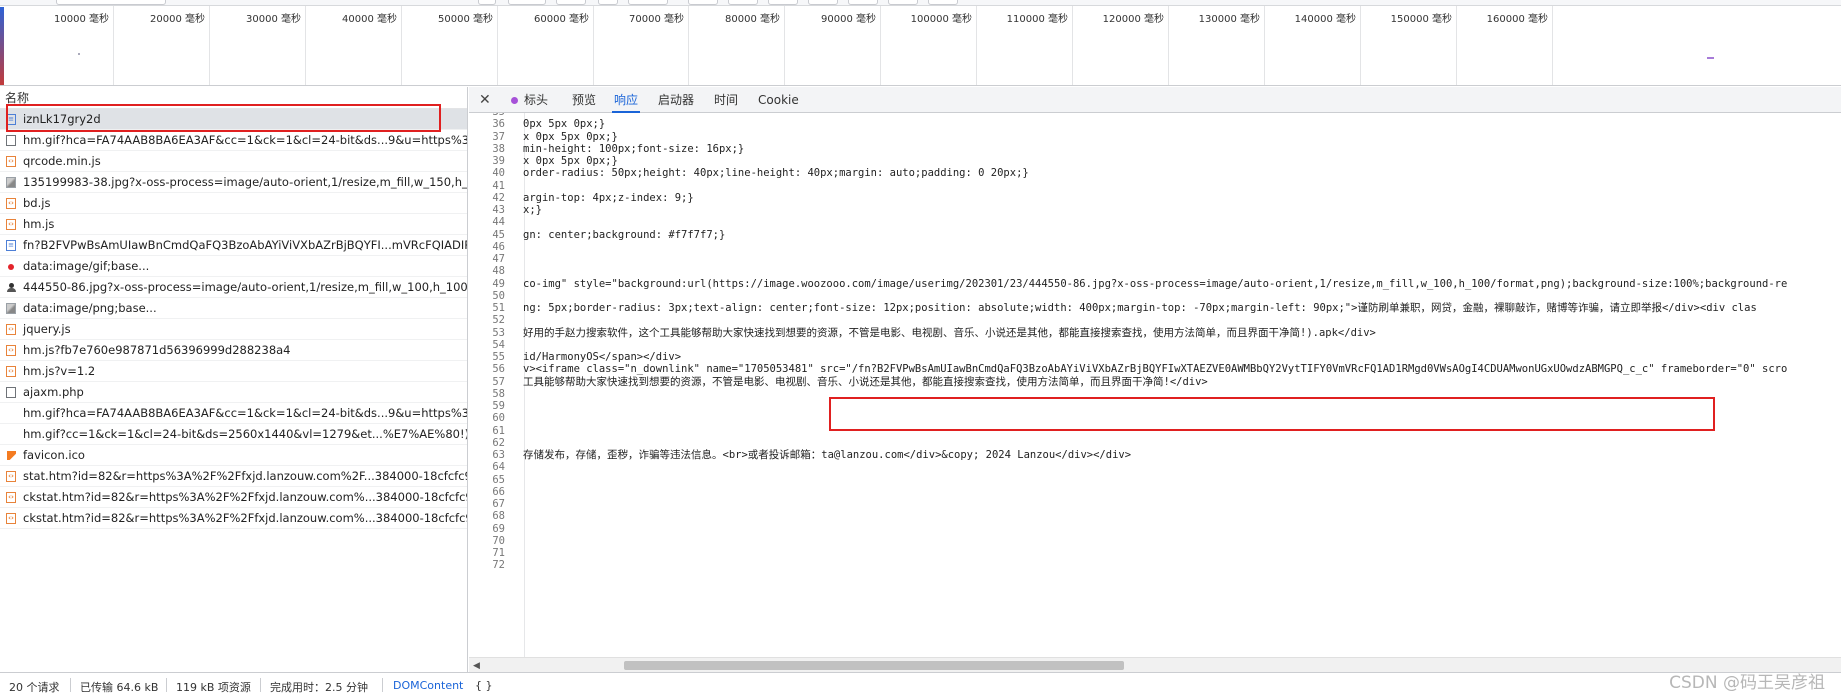  Describe the element at coordinates (484, 685) in the screenshot. I see `pretty-print-button: { }` at that location.